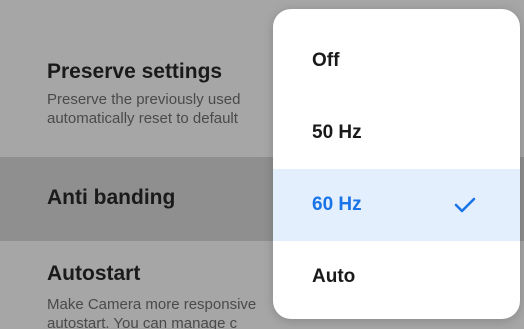 This screenshot has height=329, width=524. What do you see at coordinates (142, 322) in the screenshot?
I see `description-line: autostart. You can manage c` at bounding box center [142, 322].